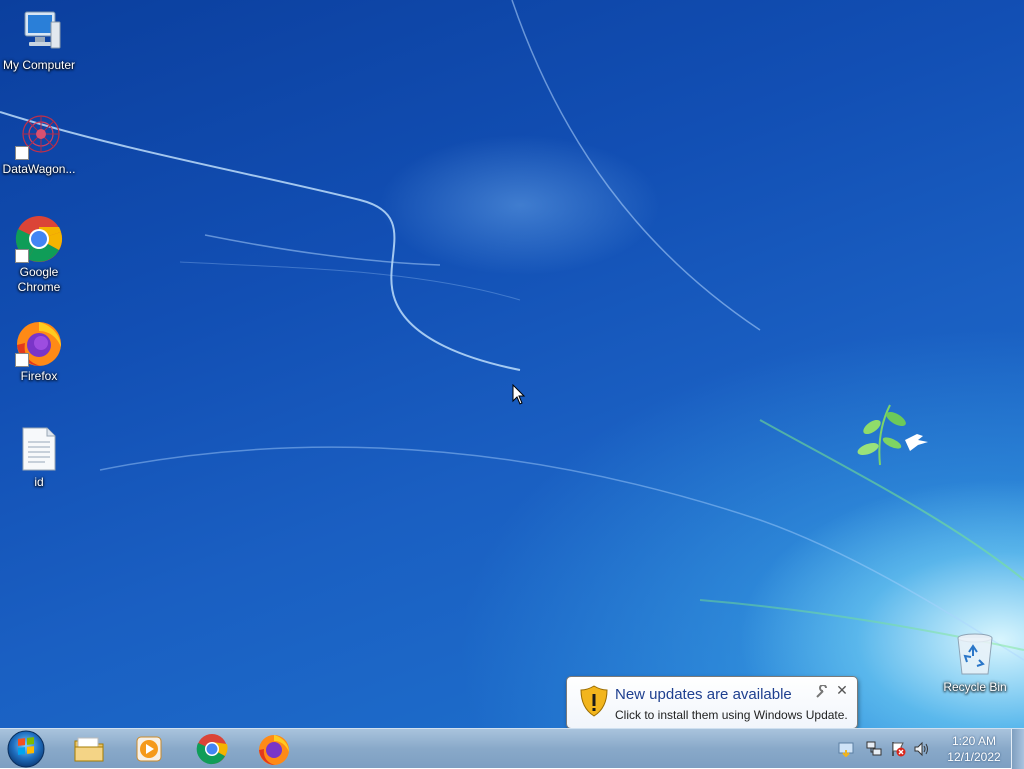 The height and width of the screenshot is (769, 1024). I want to click on taskbar-windows-explorer-button, so click(89, 749).